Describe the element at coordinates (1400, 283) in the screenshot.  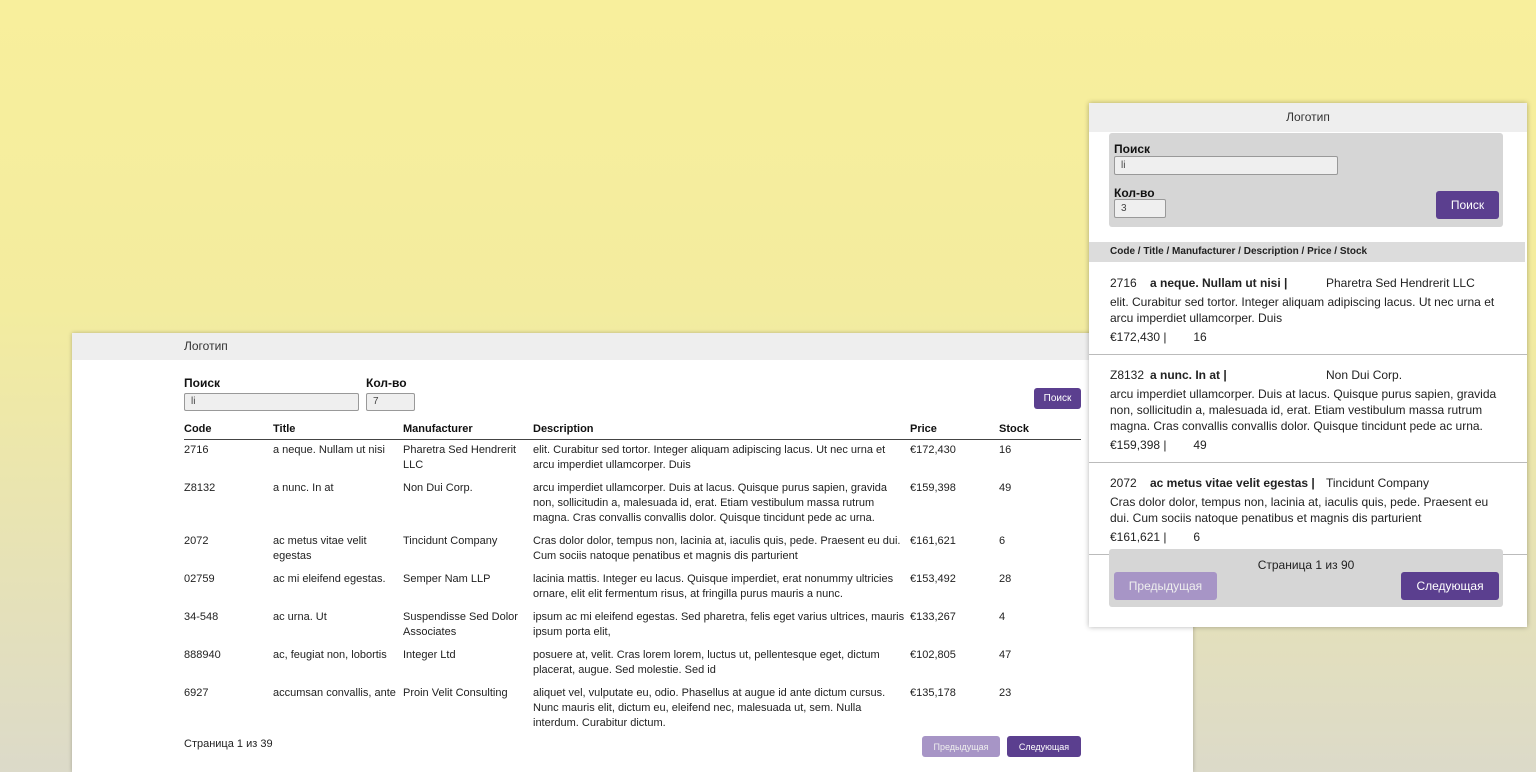
I see `item-manufacturer: Pharetra Sed Hendrerit LLC` at that location.